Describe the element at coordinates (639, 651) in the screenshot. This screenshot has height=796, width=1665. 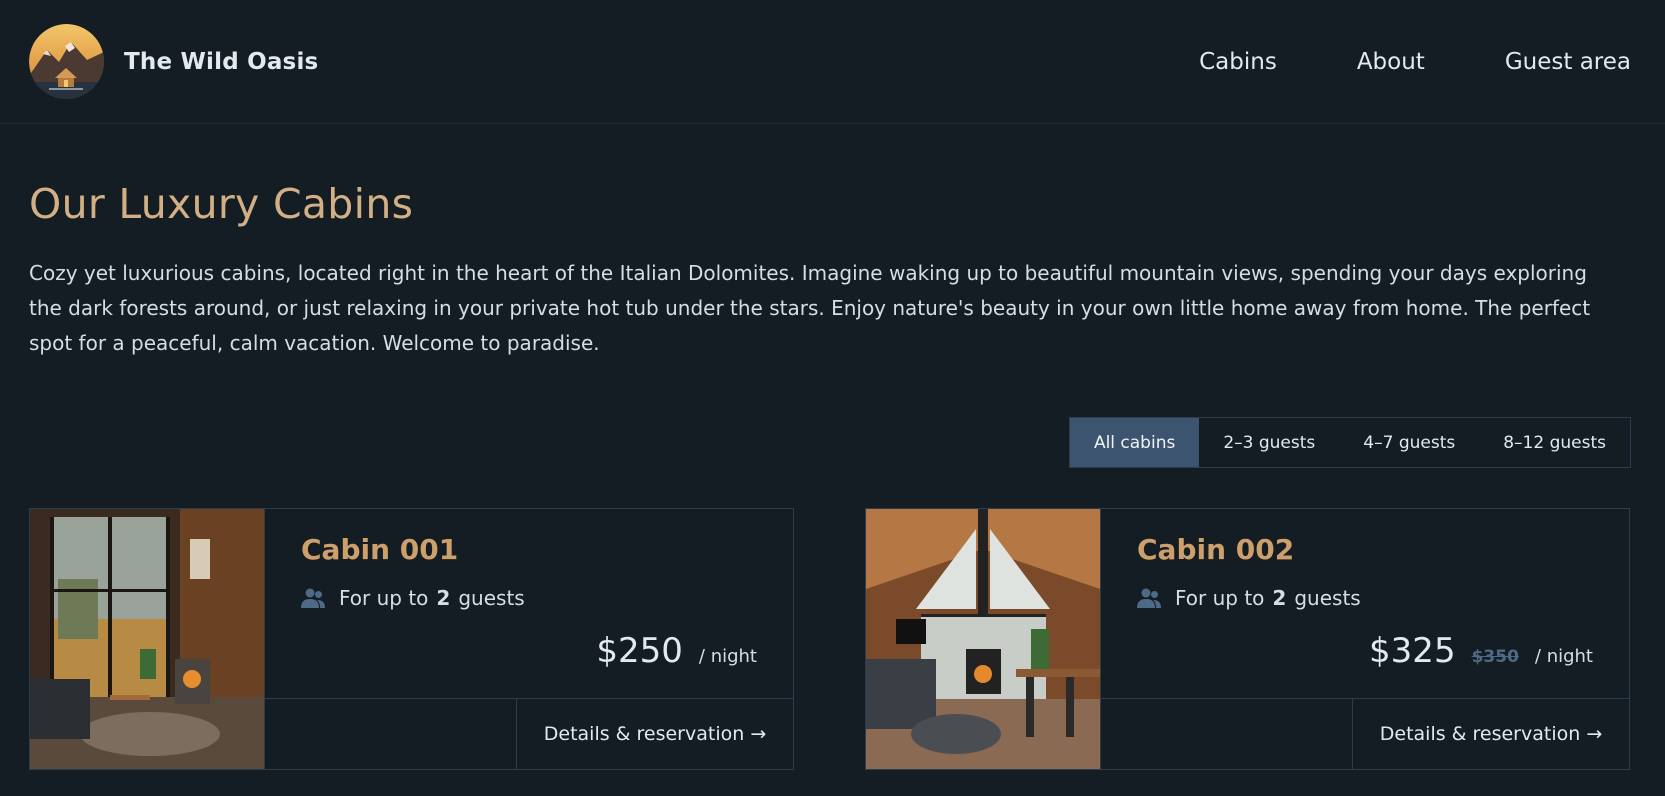
I see `cabin-price: $250` at that location.